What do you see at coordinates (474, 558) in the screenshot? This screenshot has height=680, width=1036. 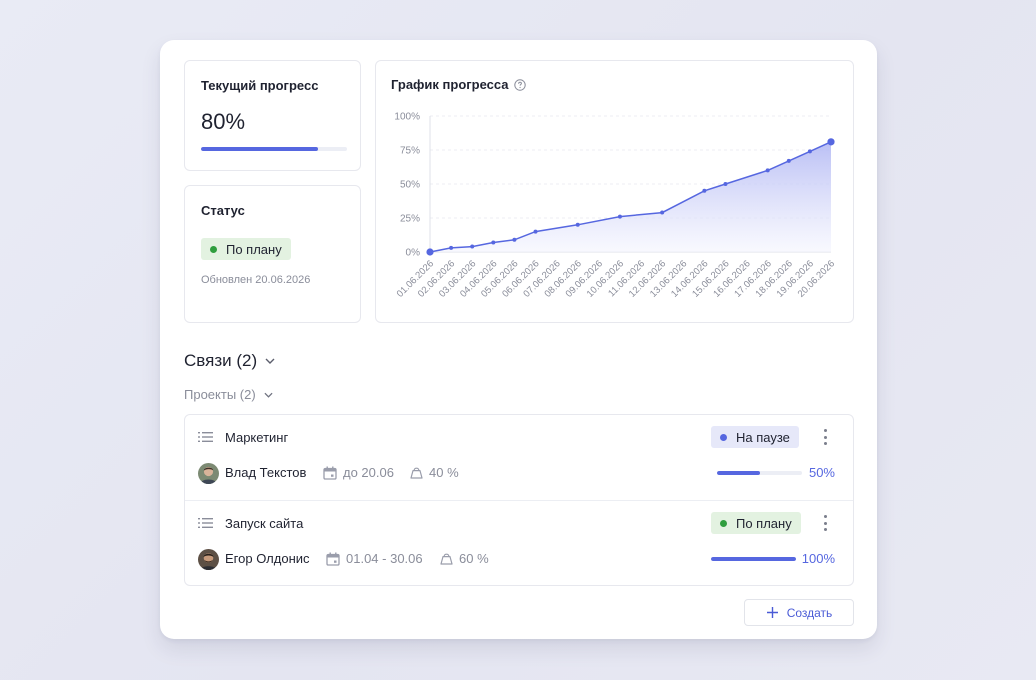 I see `weight-label: 60 %` at bounding box center [474, 558].